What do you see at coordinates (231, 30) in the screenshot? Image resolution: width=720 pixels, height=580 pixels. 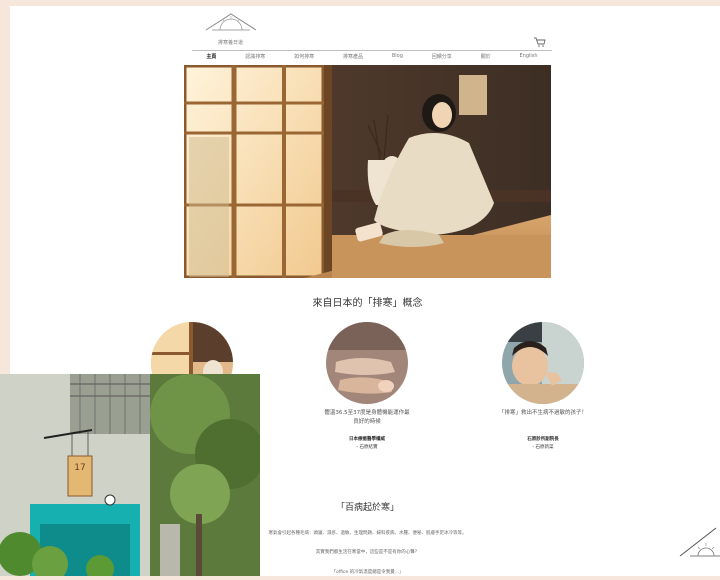 I see `brand-logo: 排寒養日道` at bounding box center [231, 30].